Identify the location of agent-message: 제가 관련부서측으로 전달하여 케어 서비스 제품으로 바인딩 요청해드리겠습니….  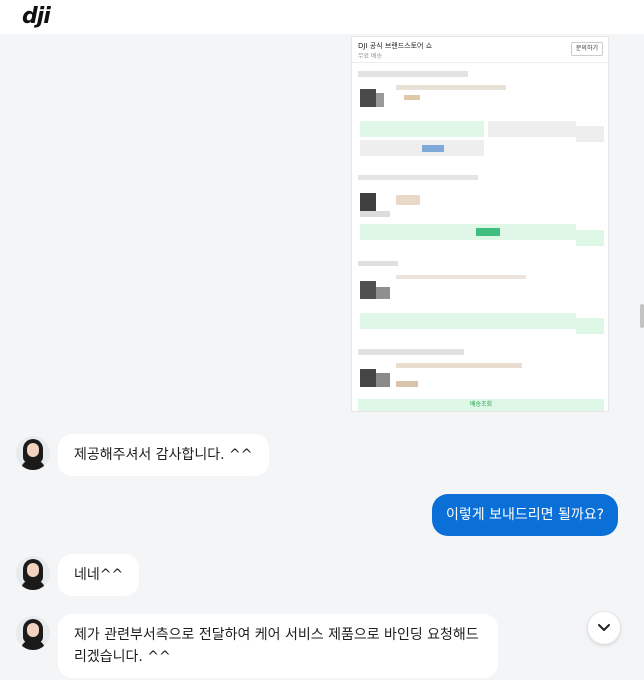
(278, 646).